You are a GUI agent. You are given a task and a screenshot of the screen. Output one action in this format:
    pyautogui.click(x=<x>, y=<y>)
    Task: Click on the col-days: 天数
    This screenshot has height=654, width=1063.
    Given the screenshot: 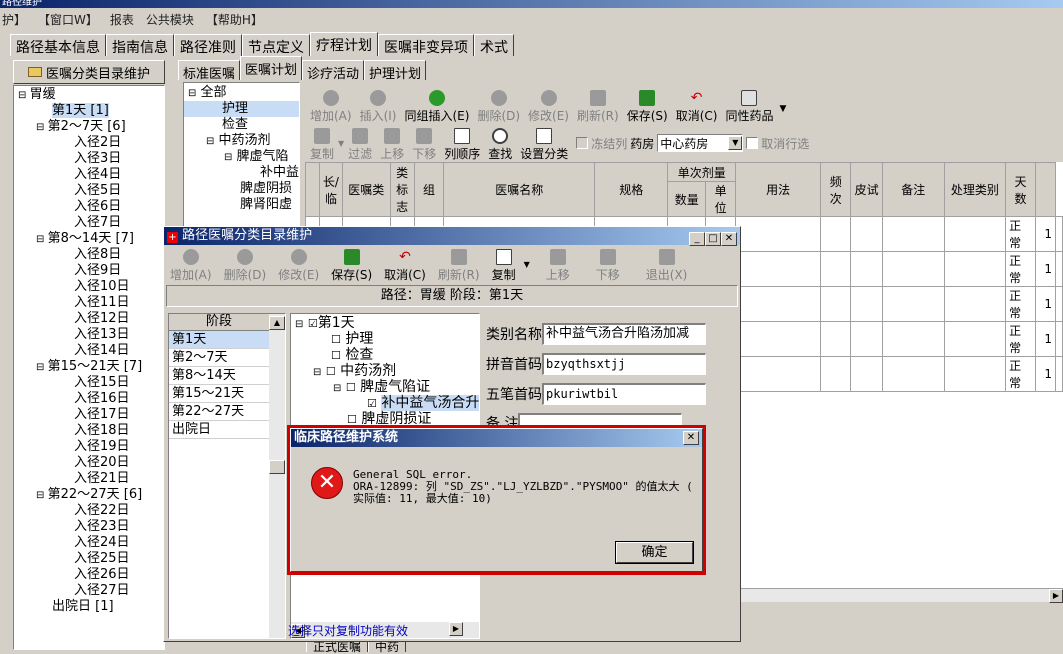 What is the action you would take?
    pyautogui.click(x=1020, y=189)
    